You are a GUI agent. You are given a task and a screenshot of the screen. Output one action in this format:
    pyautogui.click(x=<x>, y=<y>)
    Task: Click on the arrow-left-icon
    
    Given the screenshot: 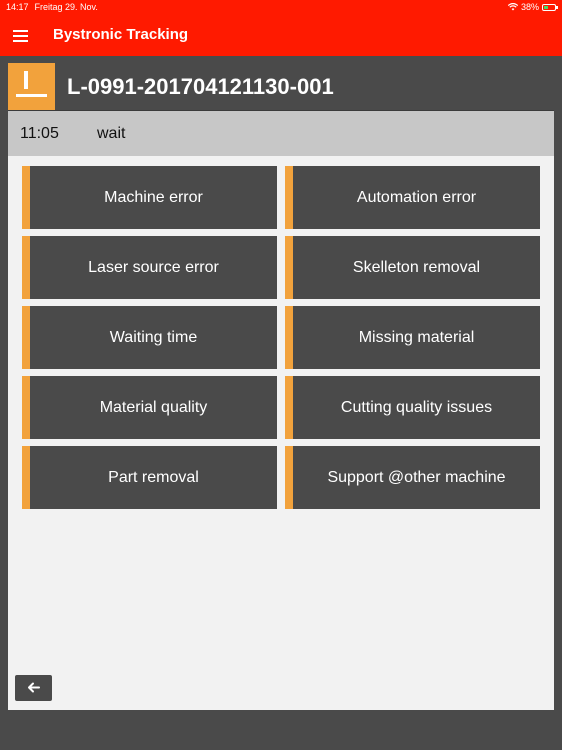 What is the action you would take?
    pyautogui.click(x=34, y=687)
    